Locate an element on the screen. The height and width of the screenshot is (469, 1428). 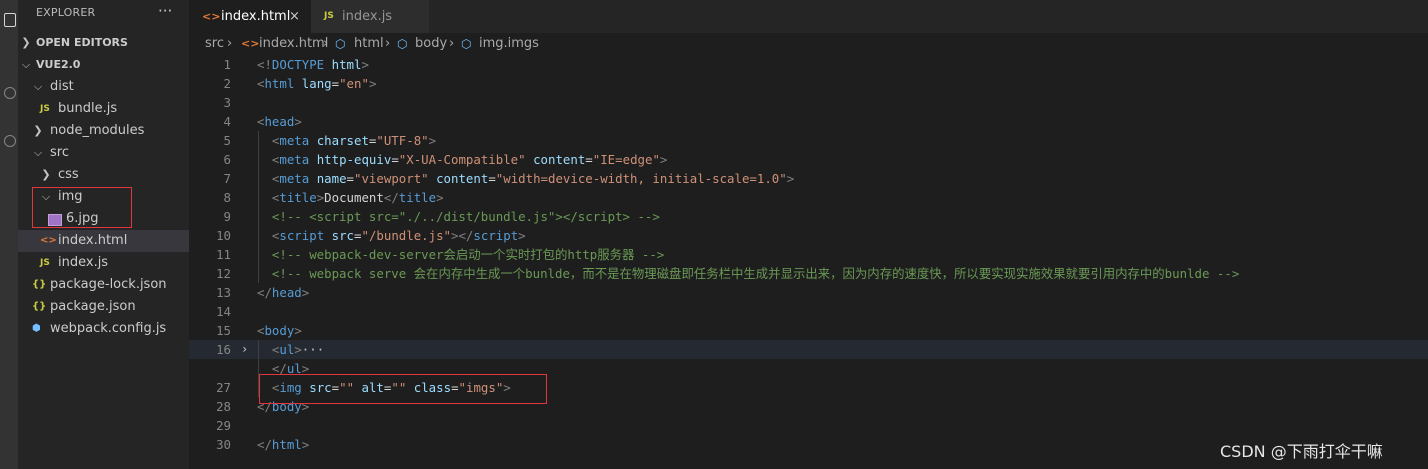
tree-item-index-html: <> index.html is located at coordinates (103, 241).